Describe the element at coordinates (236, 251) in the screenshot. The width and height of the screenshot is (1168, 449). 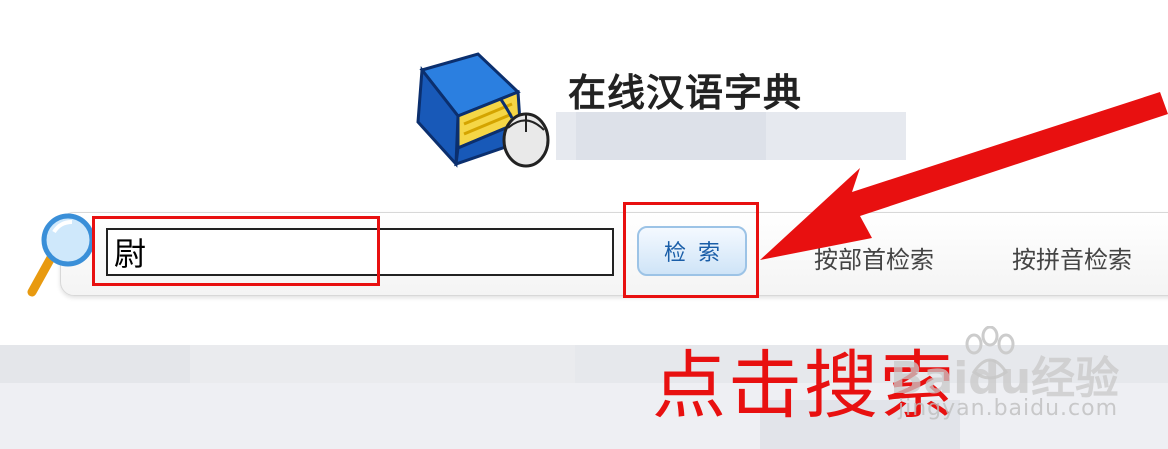
I see `input-highlight-box` at that location.